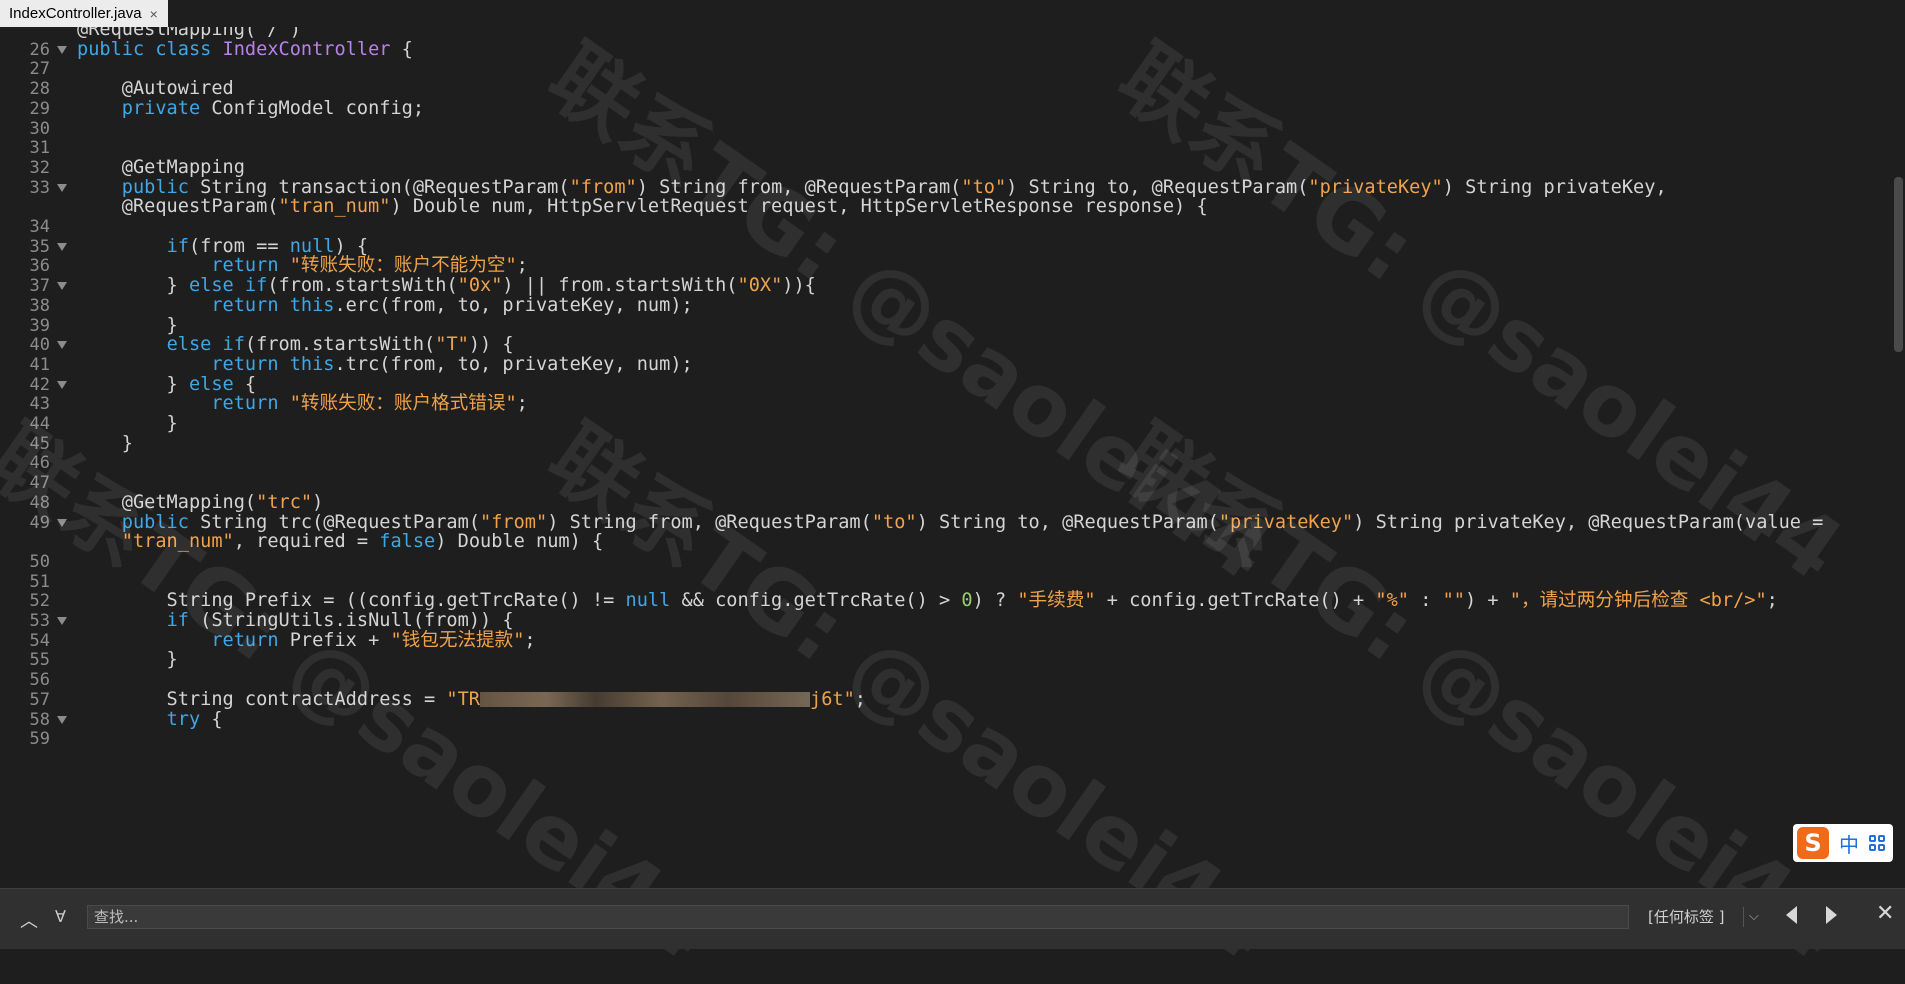 This screenshot has width=1905, height=984. What do you see at coordinates (75, 13) in the screenshot?
I see `file-tab-label: IndexController.java` at bounding box center [75, 13].